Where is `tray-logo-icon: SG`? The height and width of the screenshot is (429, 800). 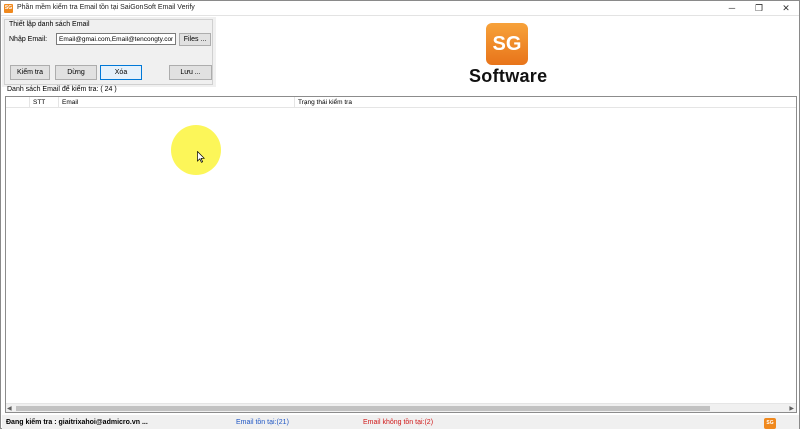
tray-logo-icon: SG is located at coordinates (770, 423).